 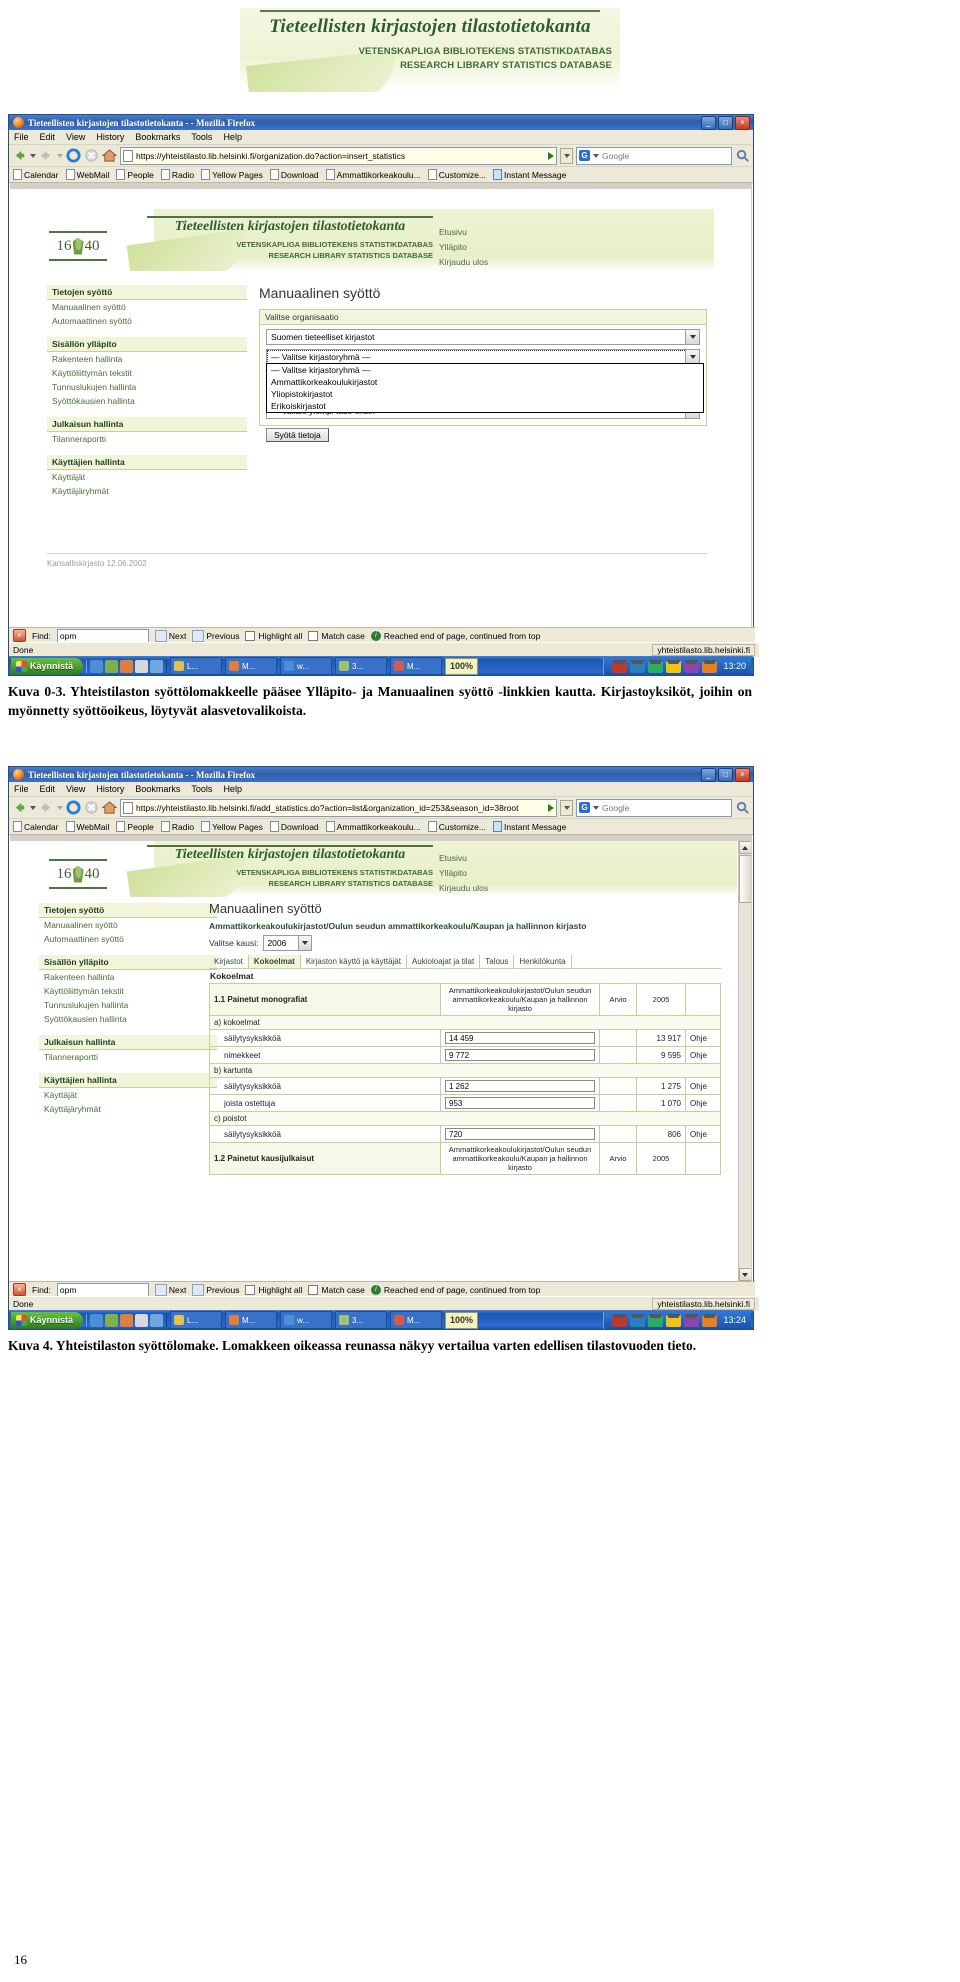 I want to click on url-history-dropdown, so click(x=566, y=807).